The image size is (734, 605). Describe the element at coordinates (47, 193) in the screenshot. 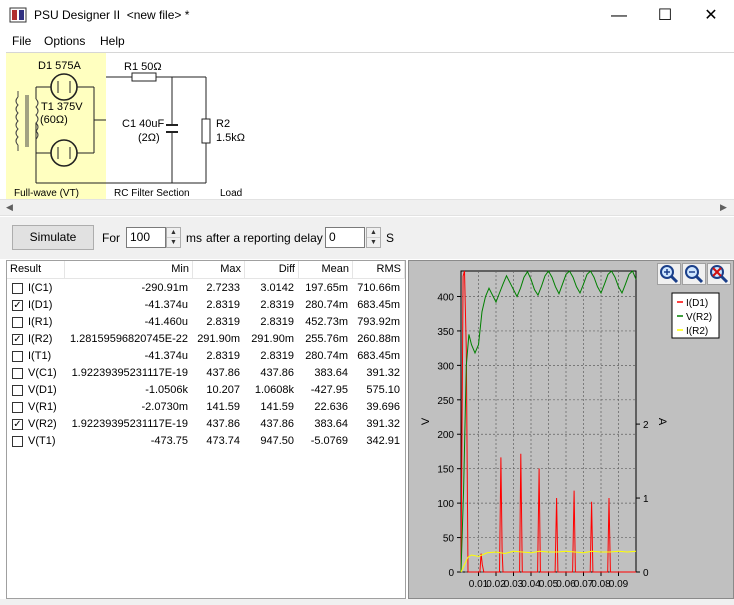

I see `rectifier-label: Full-wave (VT)` at that location.